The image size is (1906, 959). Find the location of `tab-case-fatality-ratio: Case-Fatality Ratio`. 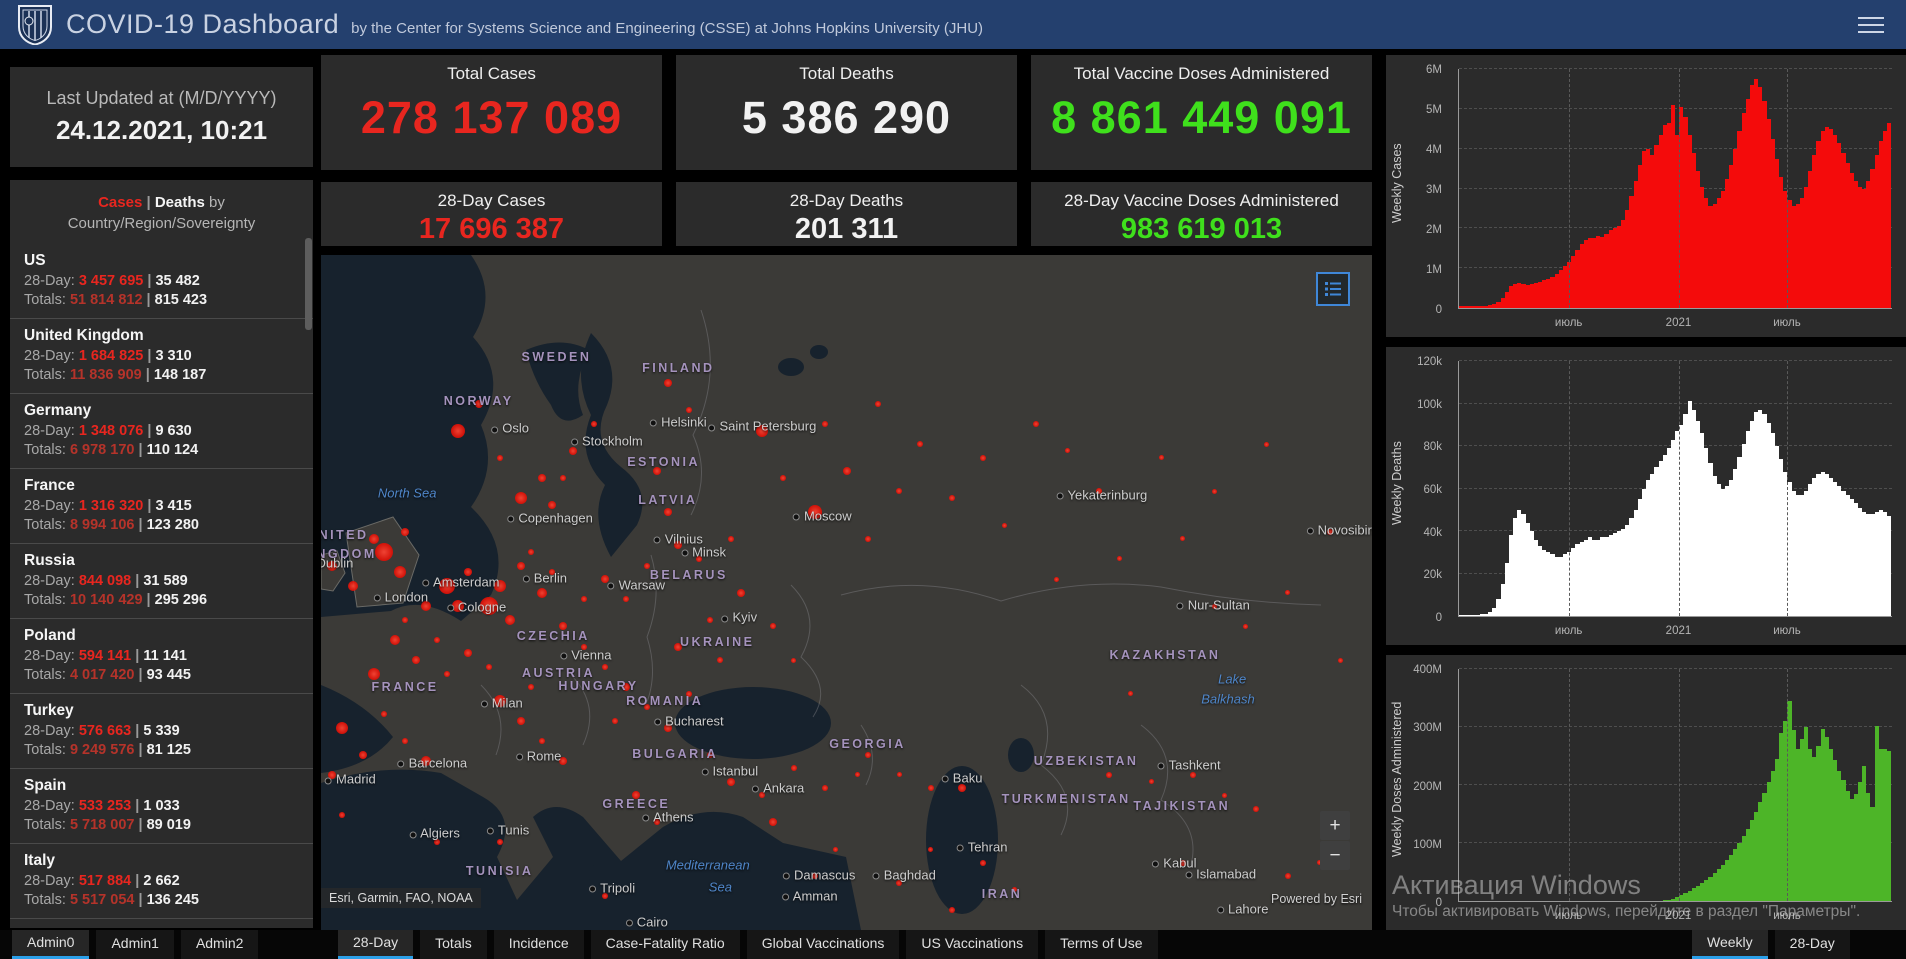

tab-case-fatality-ratio: Case-Fatality Ratio is located at coordinates (665, 944).